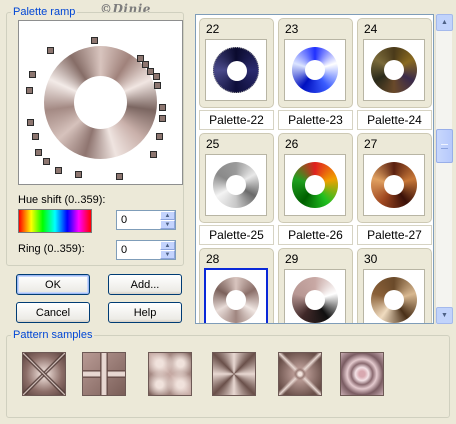  I want to click on palette-name: Palette-27, so click(394, 235).